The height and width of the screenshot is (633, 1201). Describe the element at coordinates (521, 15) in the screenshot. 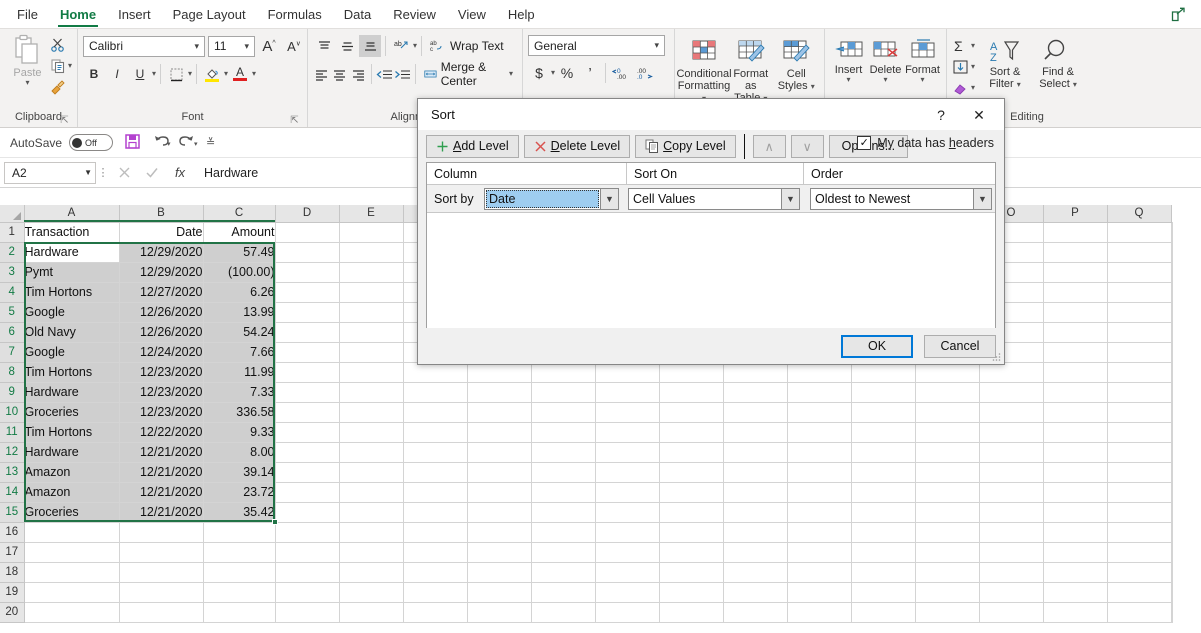

I see `tab-help: Help` at that location.